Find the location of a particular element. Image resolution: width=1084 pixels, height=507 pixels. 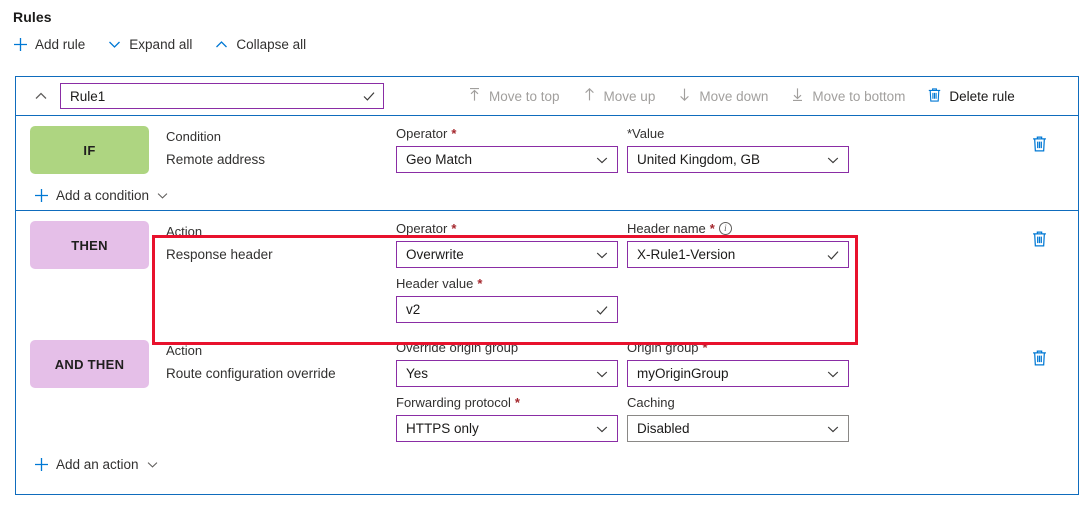

delete-action-response-header-button is located at coordinates (1039, 240).